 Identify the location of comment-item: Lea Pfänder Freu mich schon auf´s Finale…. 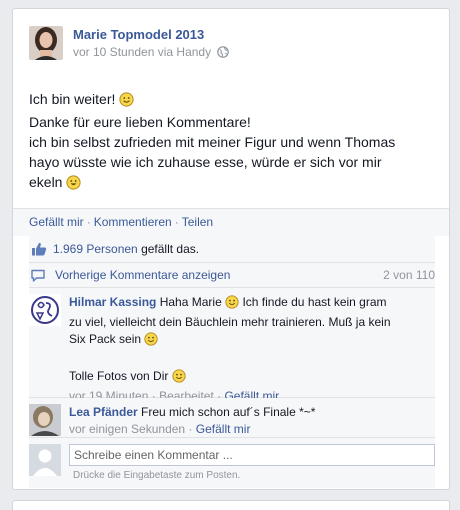
(232, 418).